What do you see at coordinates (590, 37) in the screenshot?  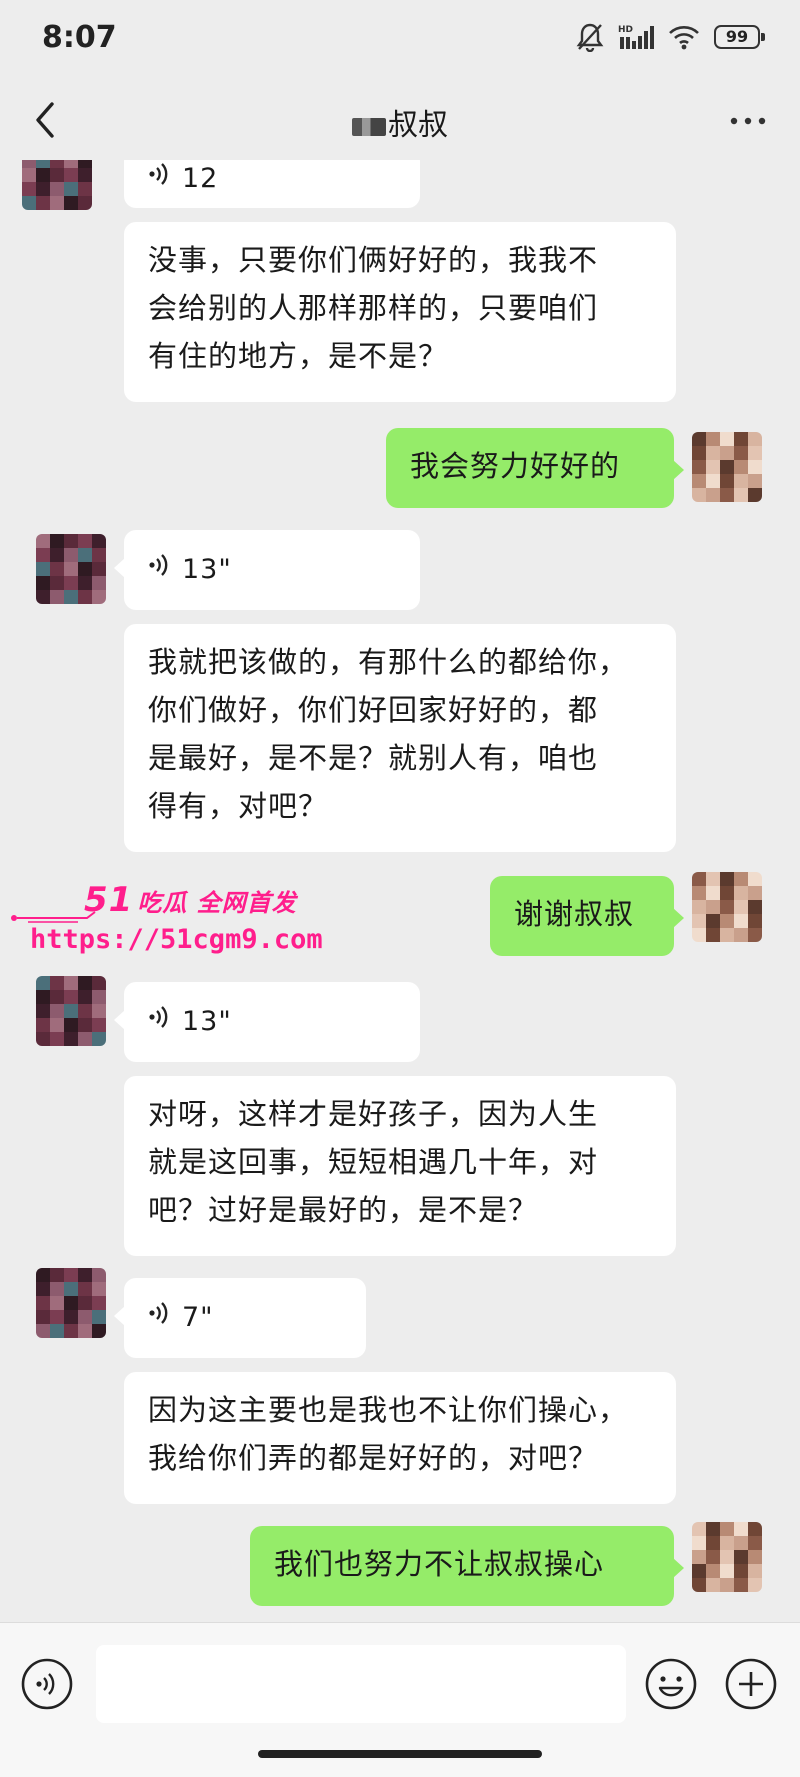 I see `mute-bell-icon` at bounding box center [590, 37].